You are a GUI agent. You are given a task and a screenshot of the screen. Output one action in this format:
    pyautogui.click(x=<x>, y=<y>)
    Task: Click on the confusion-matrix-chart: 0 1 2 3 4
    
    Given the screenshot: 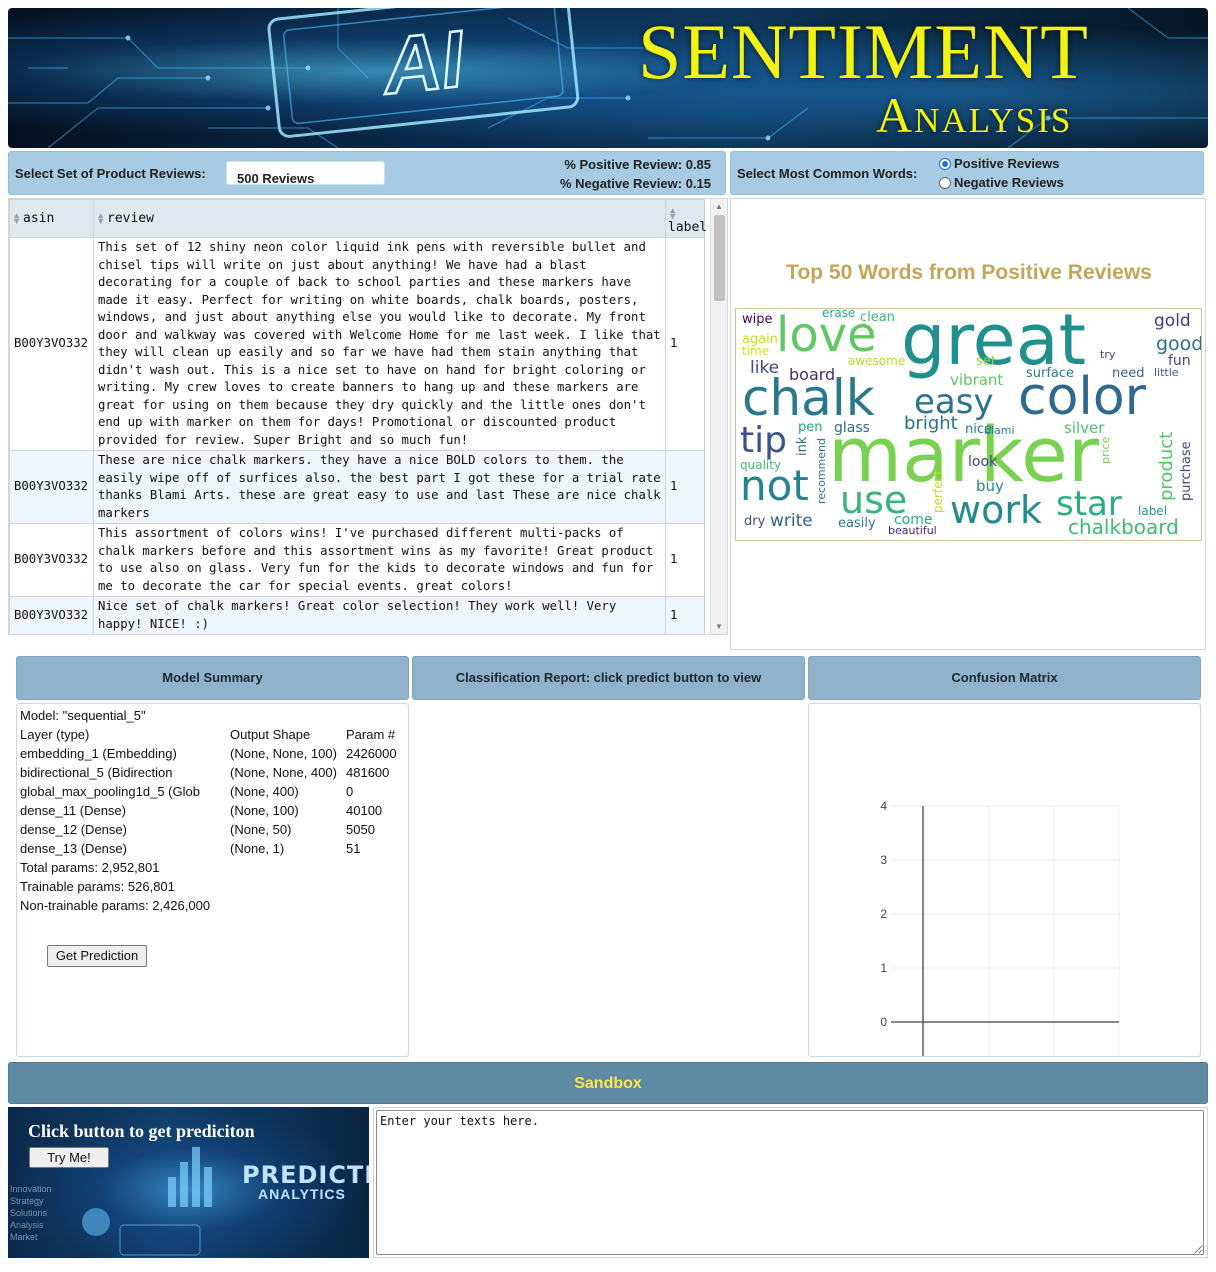 What is the action you would take?
    pyautogui.click(x=1000, y=927)
    